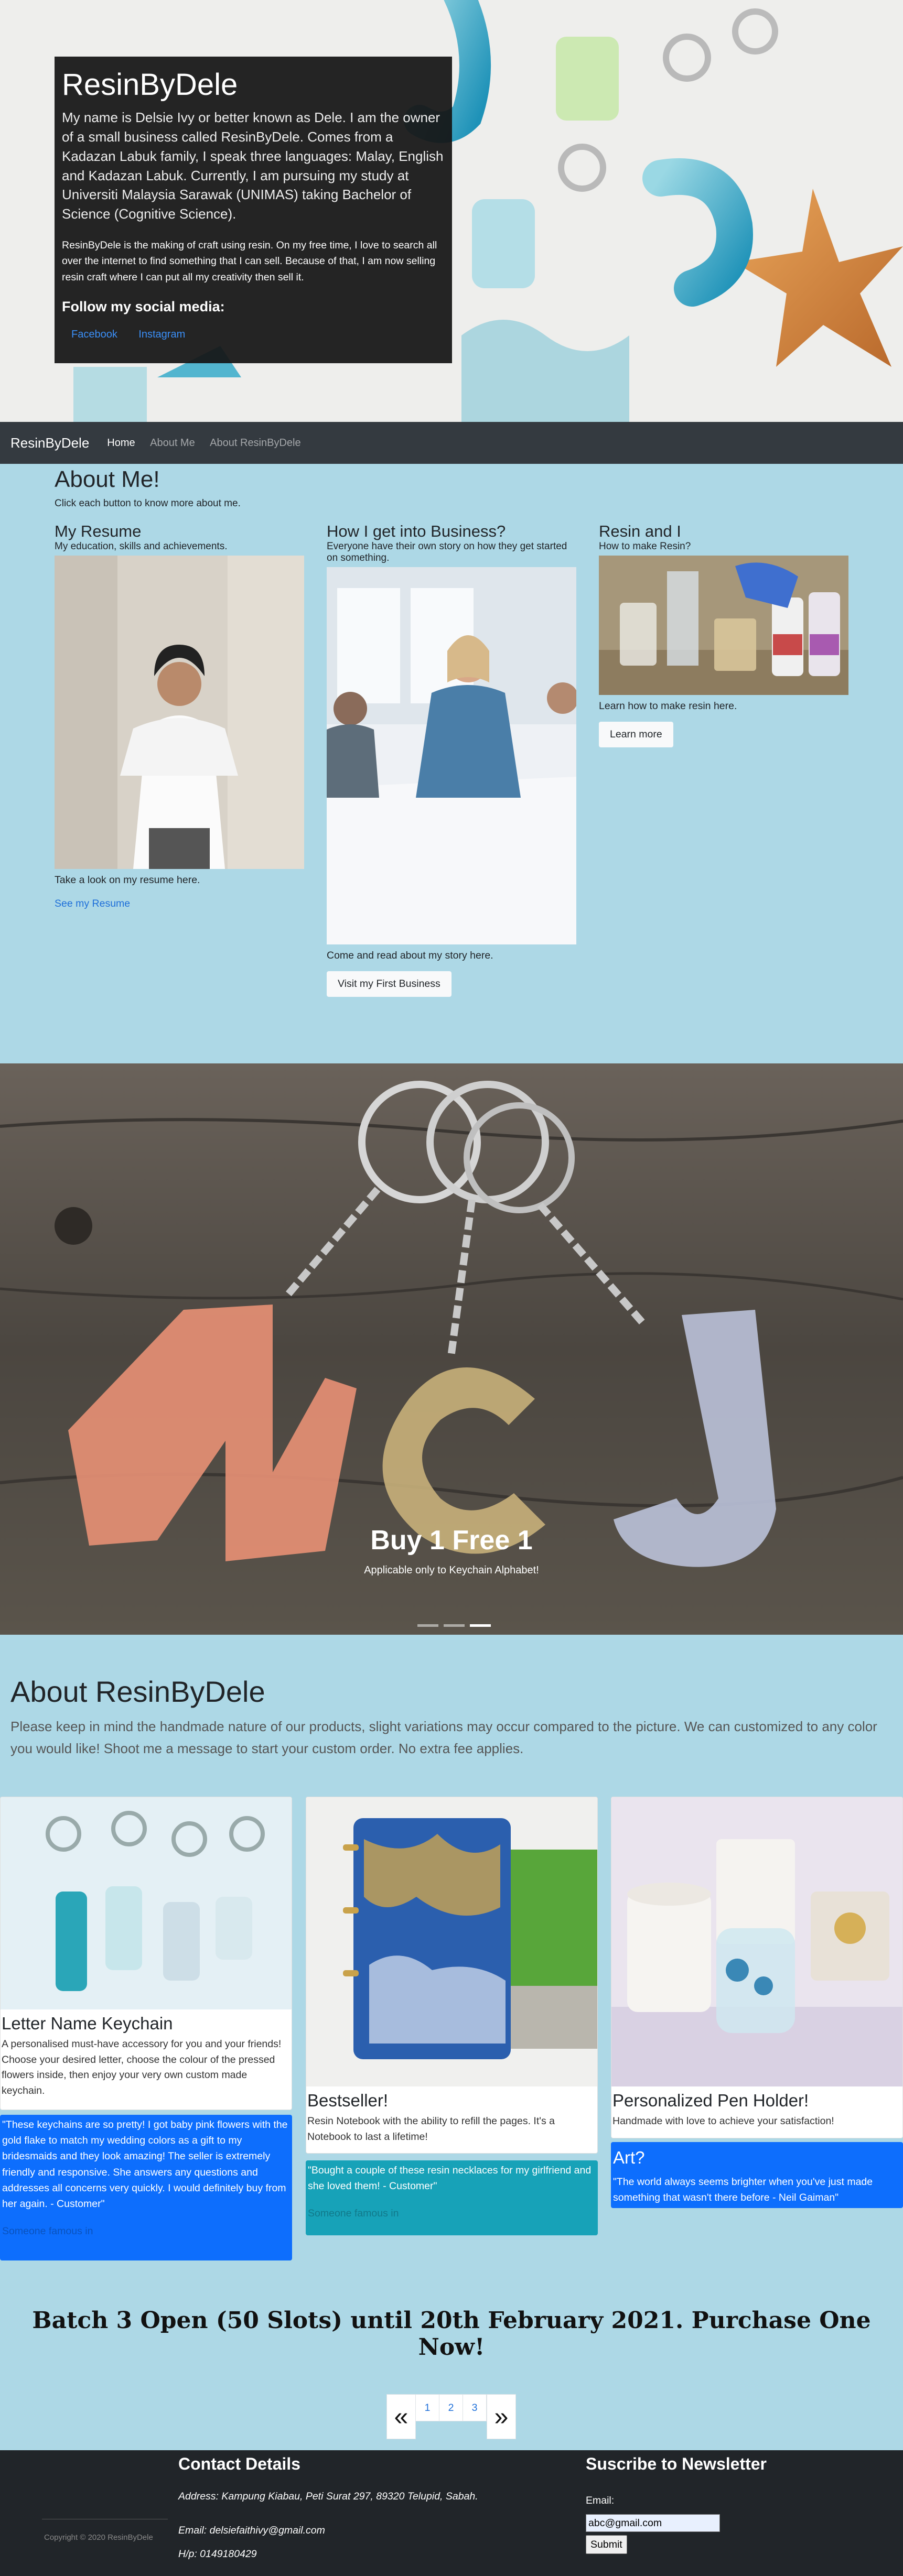 The image size is (903, 2576). What do you see at coordinates (99, 2537) in the screenshot?
I see `copyright-text: Copyright © 2020 ResinByDele` at bounding box center [99, 2537].